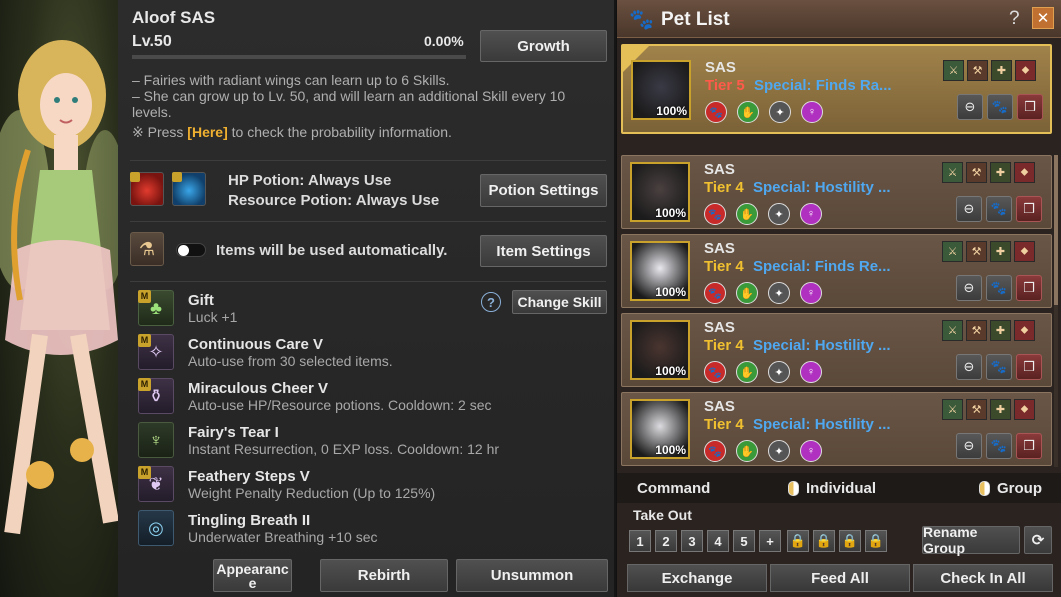 The image size is (1061, 597). I want to click on hp-potion-setting: HP Potion: Always Use, so click(310, 180).